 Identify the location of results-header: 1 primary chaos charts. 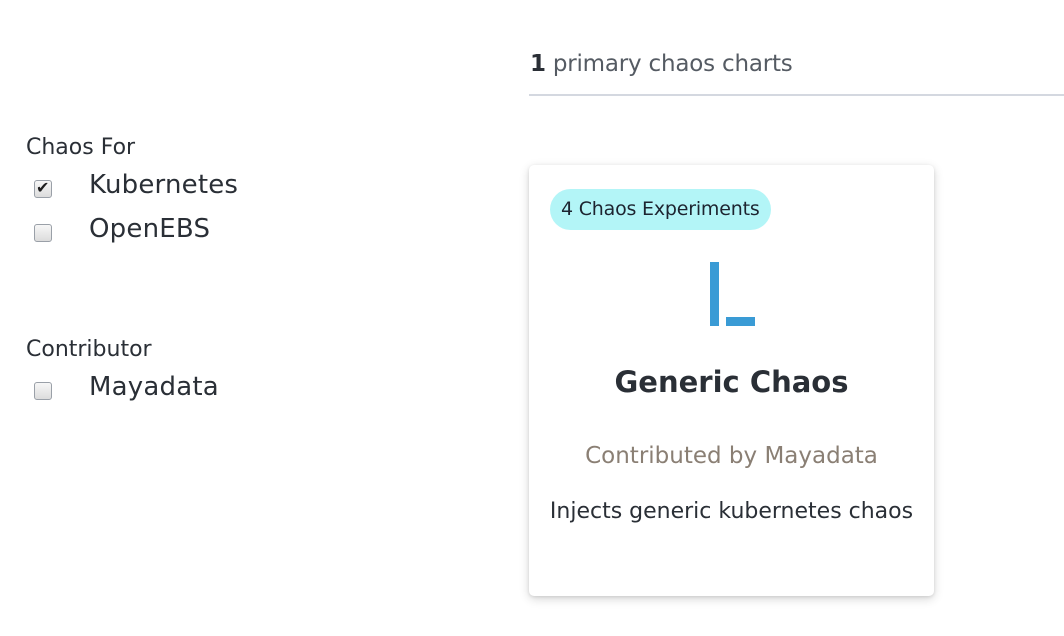
(796, 72).